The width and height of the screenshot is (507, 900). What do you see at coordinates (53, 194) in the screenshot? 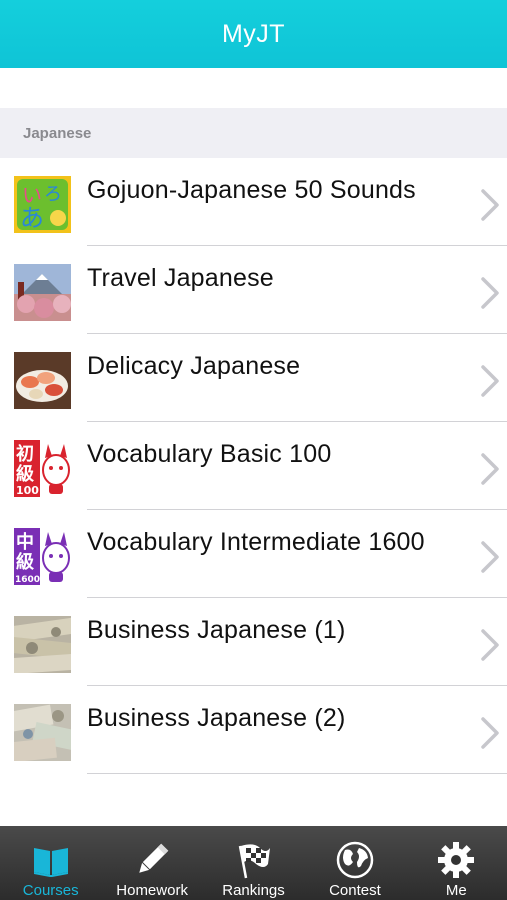
I see `gojuon-char-2: ろ` at bounding box center [53, 194].